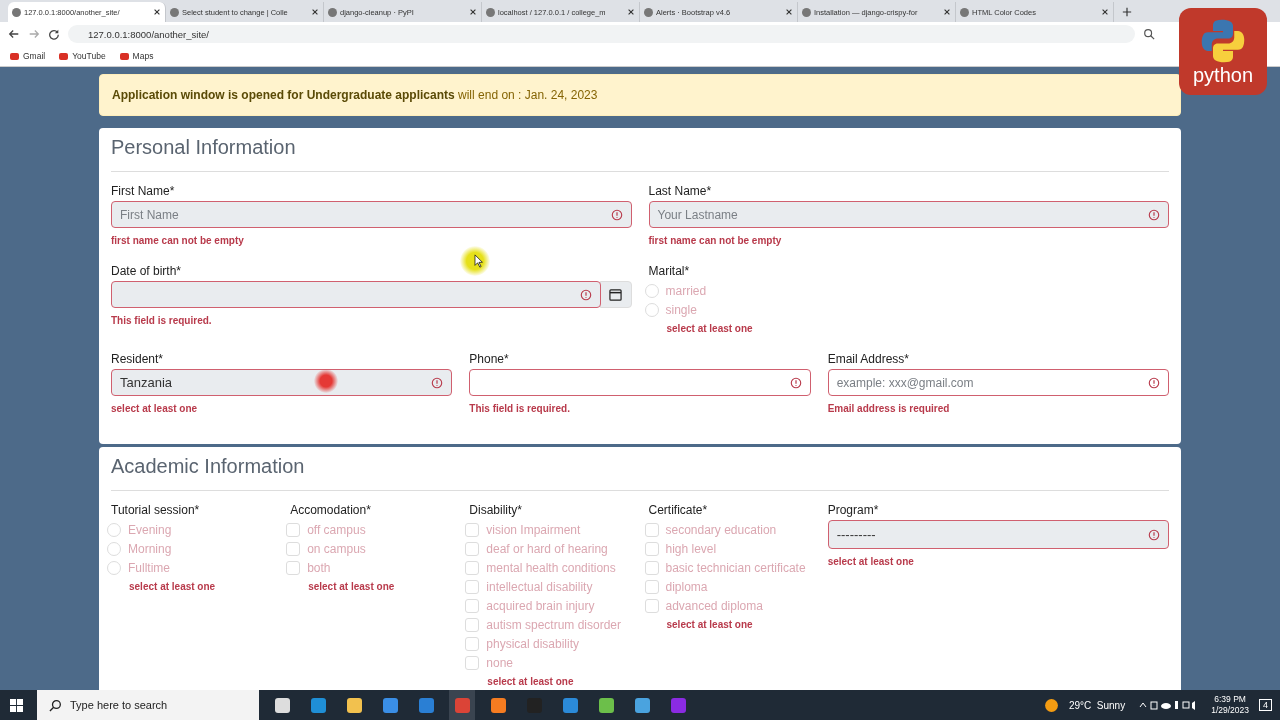  What do you see at coordinates (149, 567) in the screenshot?
I see `option-label: Fulltime` at bounding box center [149, 567].